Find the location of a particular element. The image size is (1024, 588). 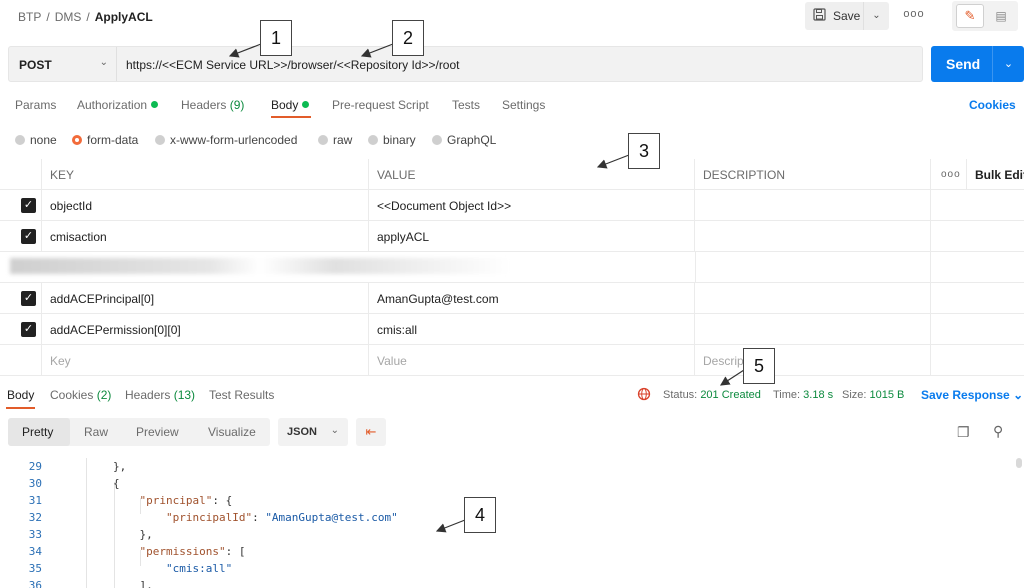

callout-3: 3 is located at coordinates (644, 151).